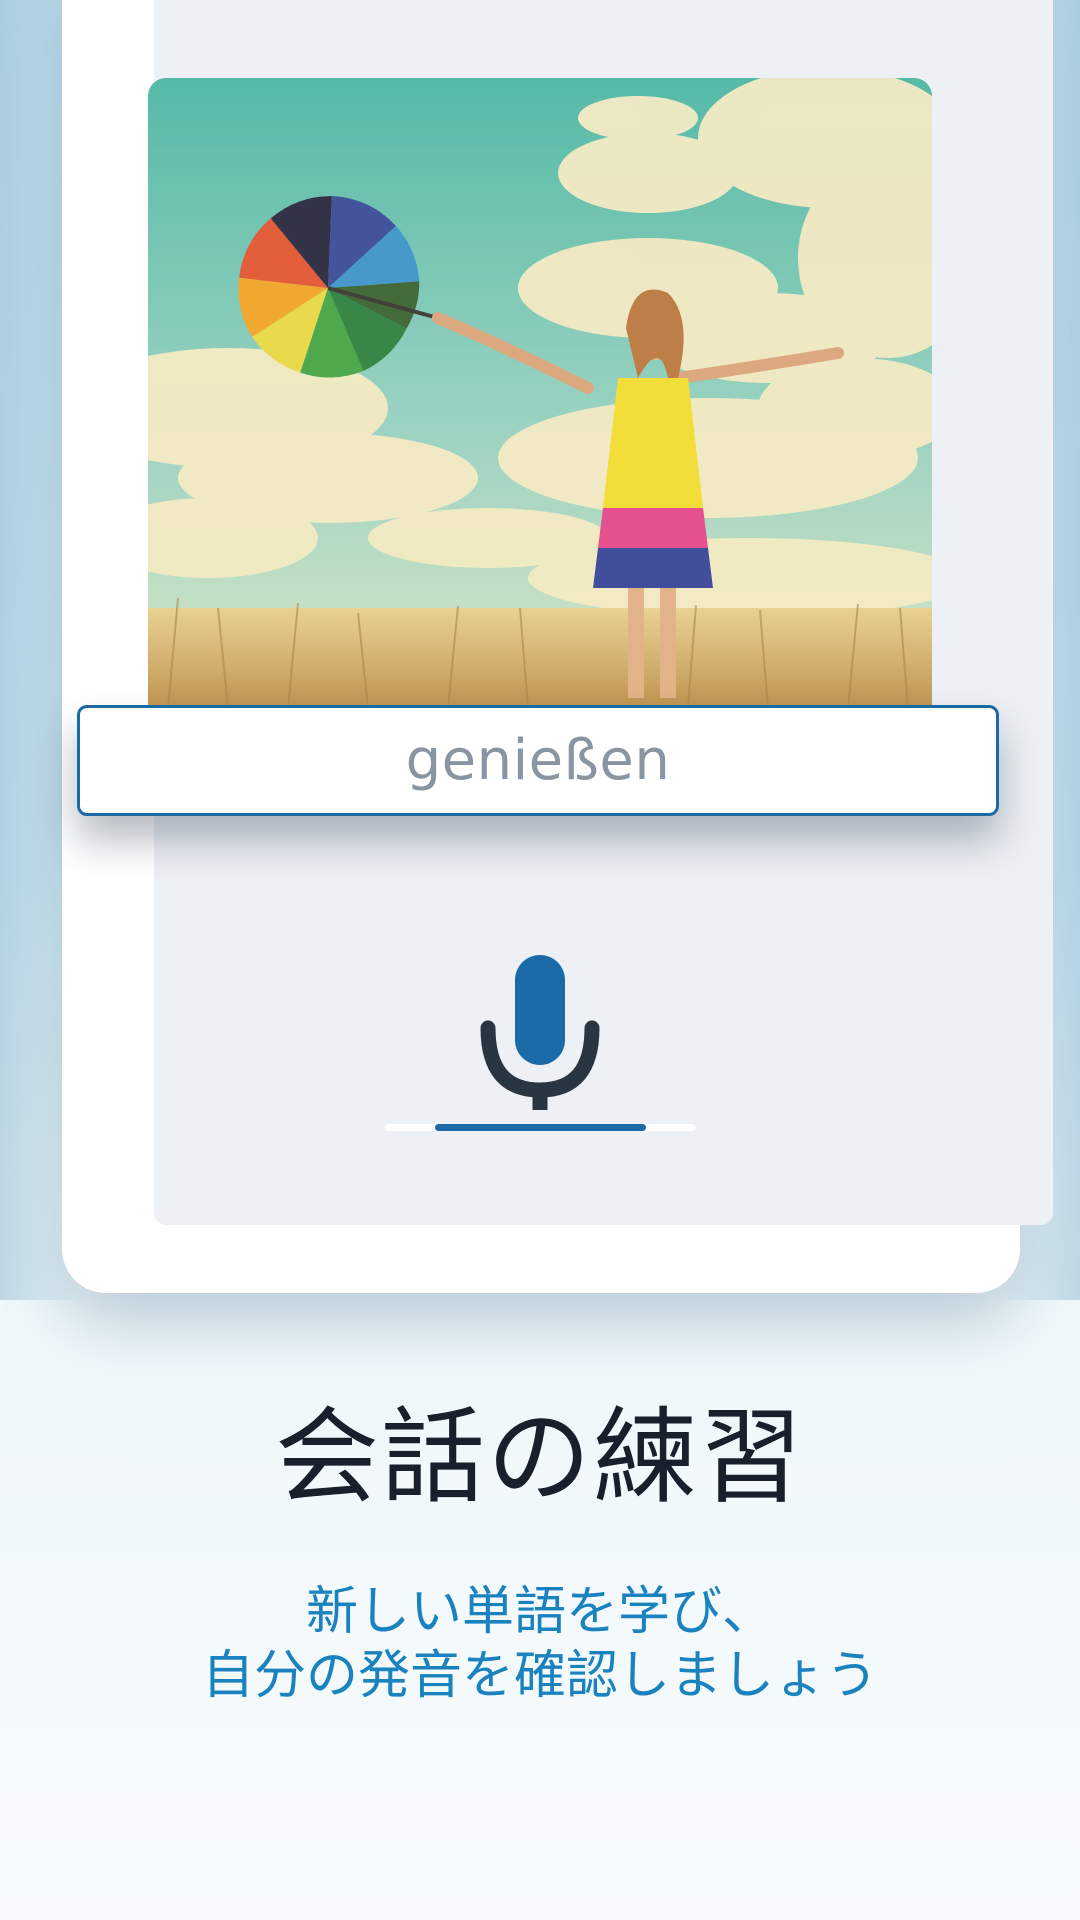 The image size is (1080, 1920). I want to click on recording-progress-track, so click(540, 1127).